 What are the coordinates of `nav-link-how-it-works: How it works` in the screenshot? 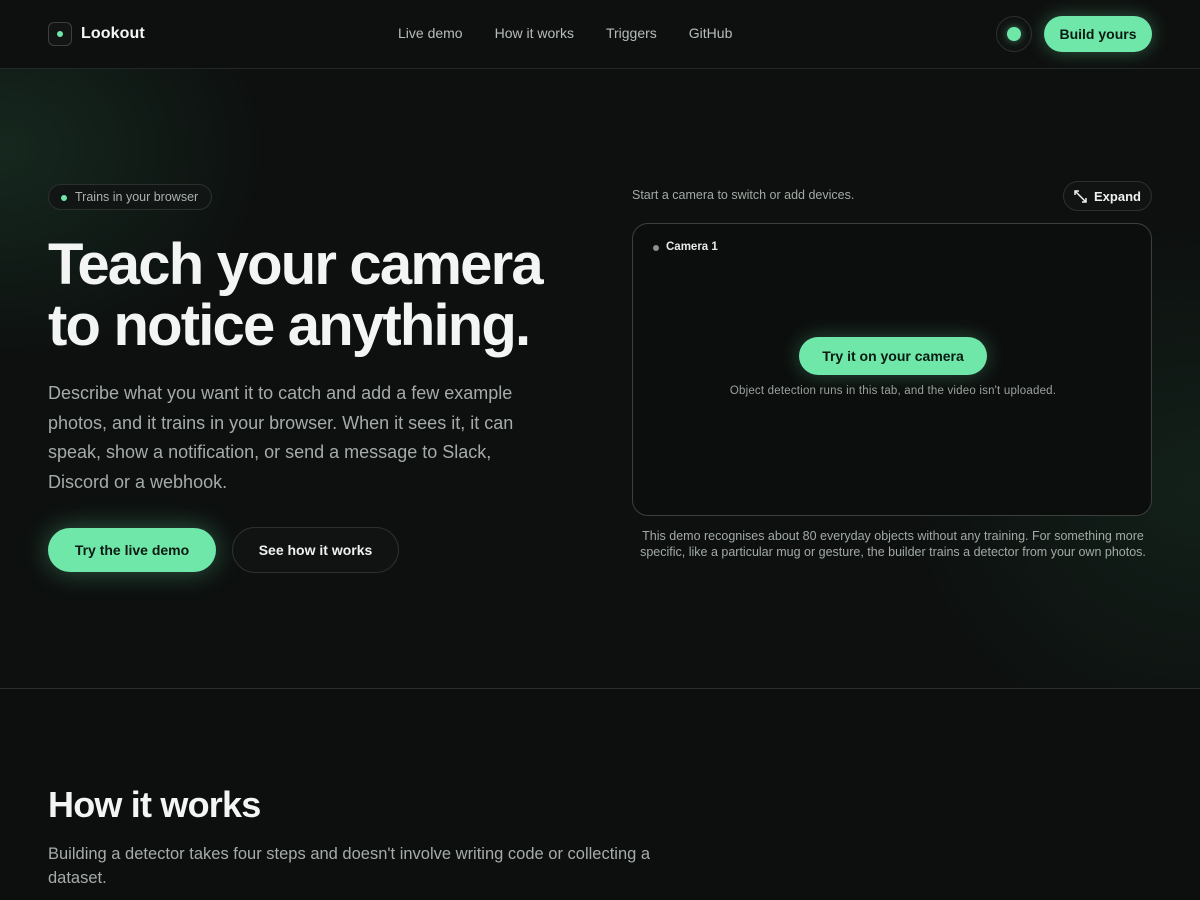 It's located at (534, 33).